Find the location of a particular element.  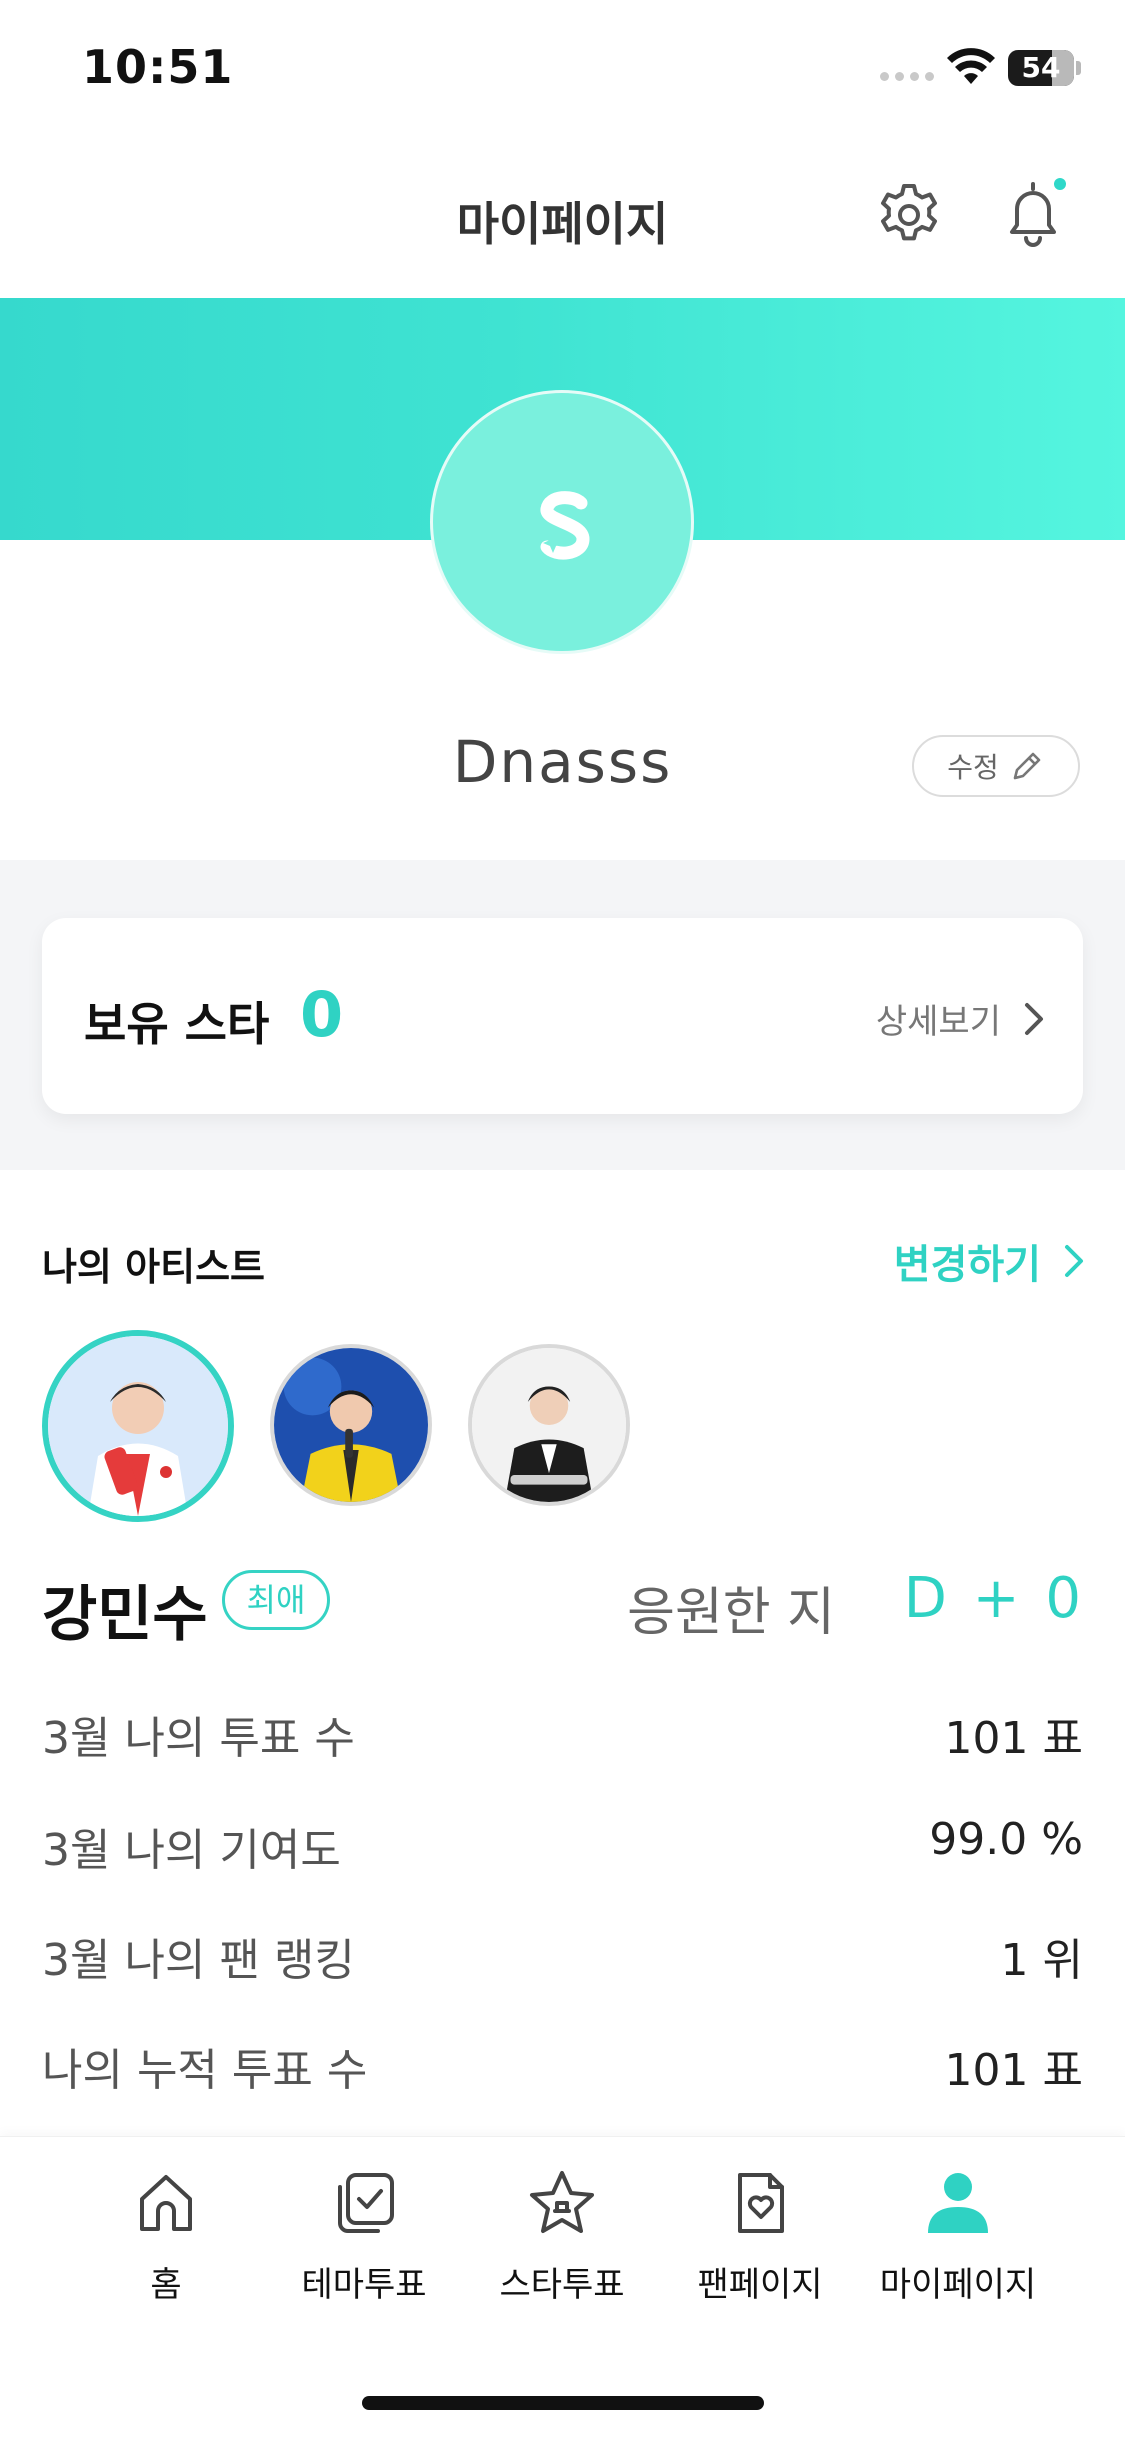

star-detail-link: 상세보기 is located at coordinates (960, 1018).